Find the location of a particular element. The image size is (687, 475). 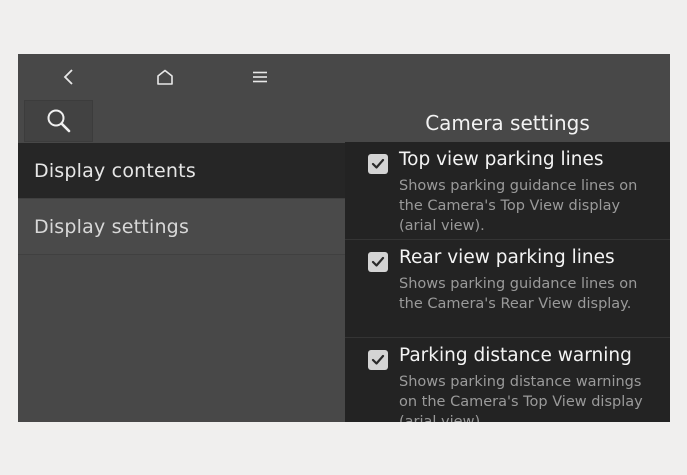

option-title: Rear view parking lines is located at coordinates (507, 257).